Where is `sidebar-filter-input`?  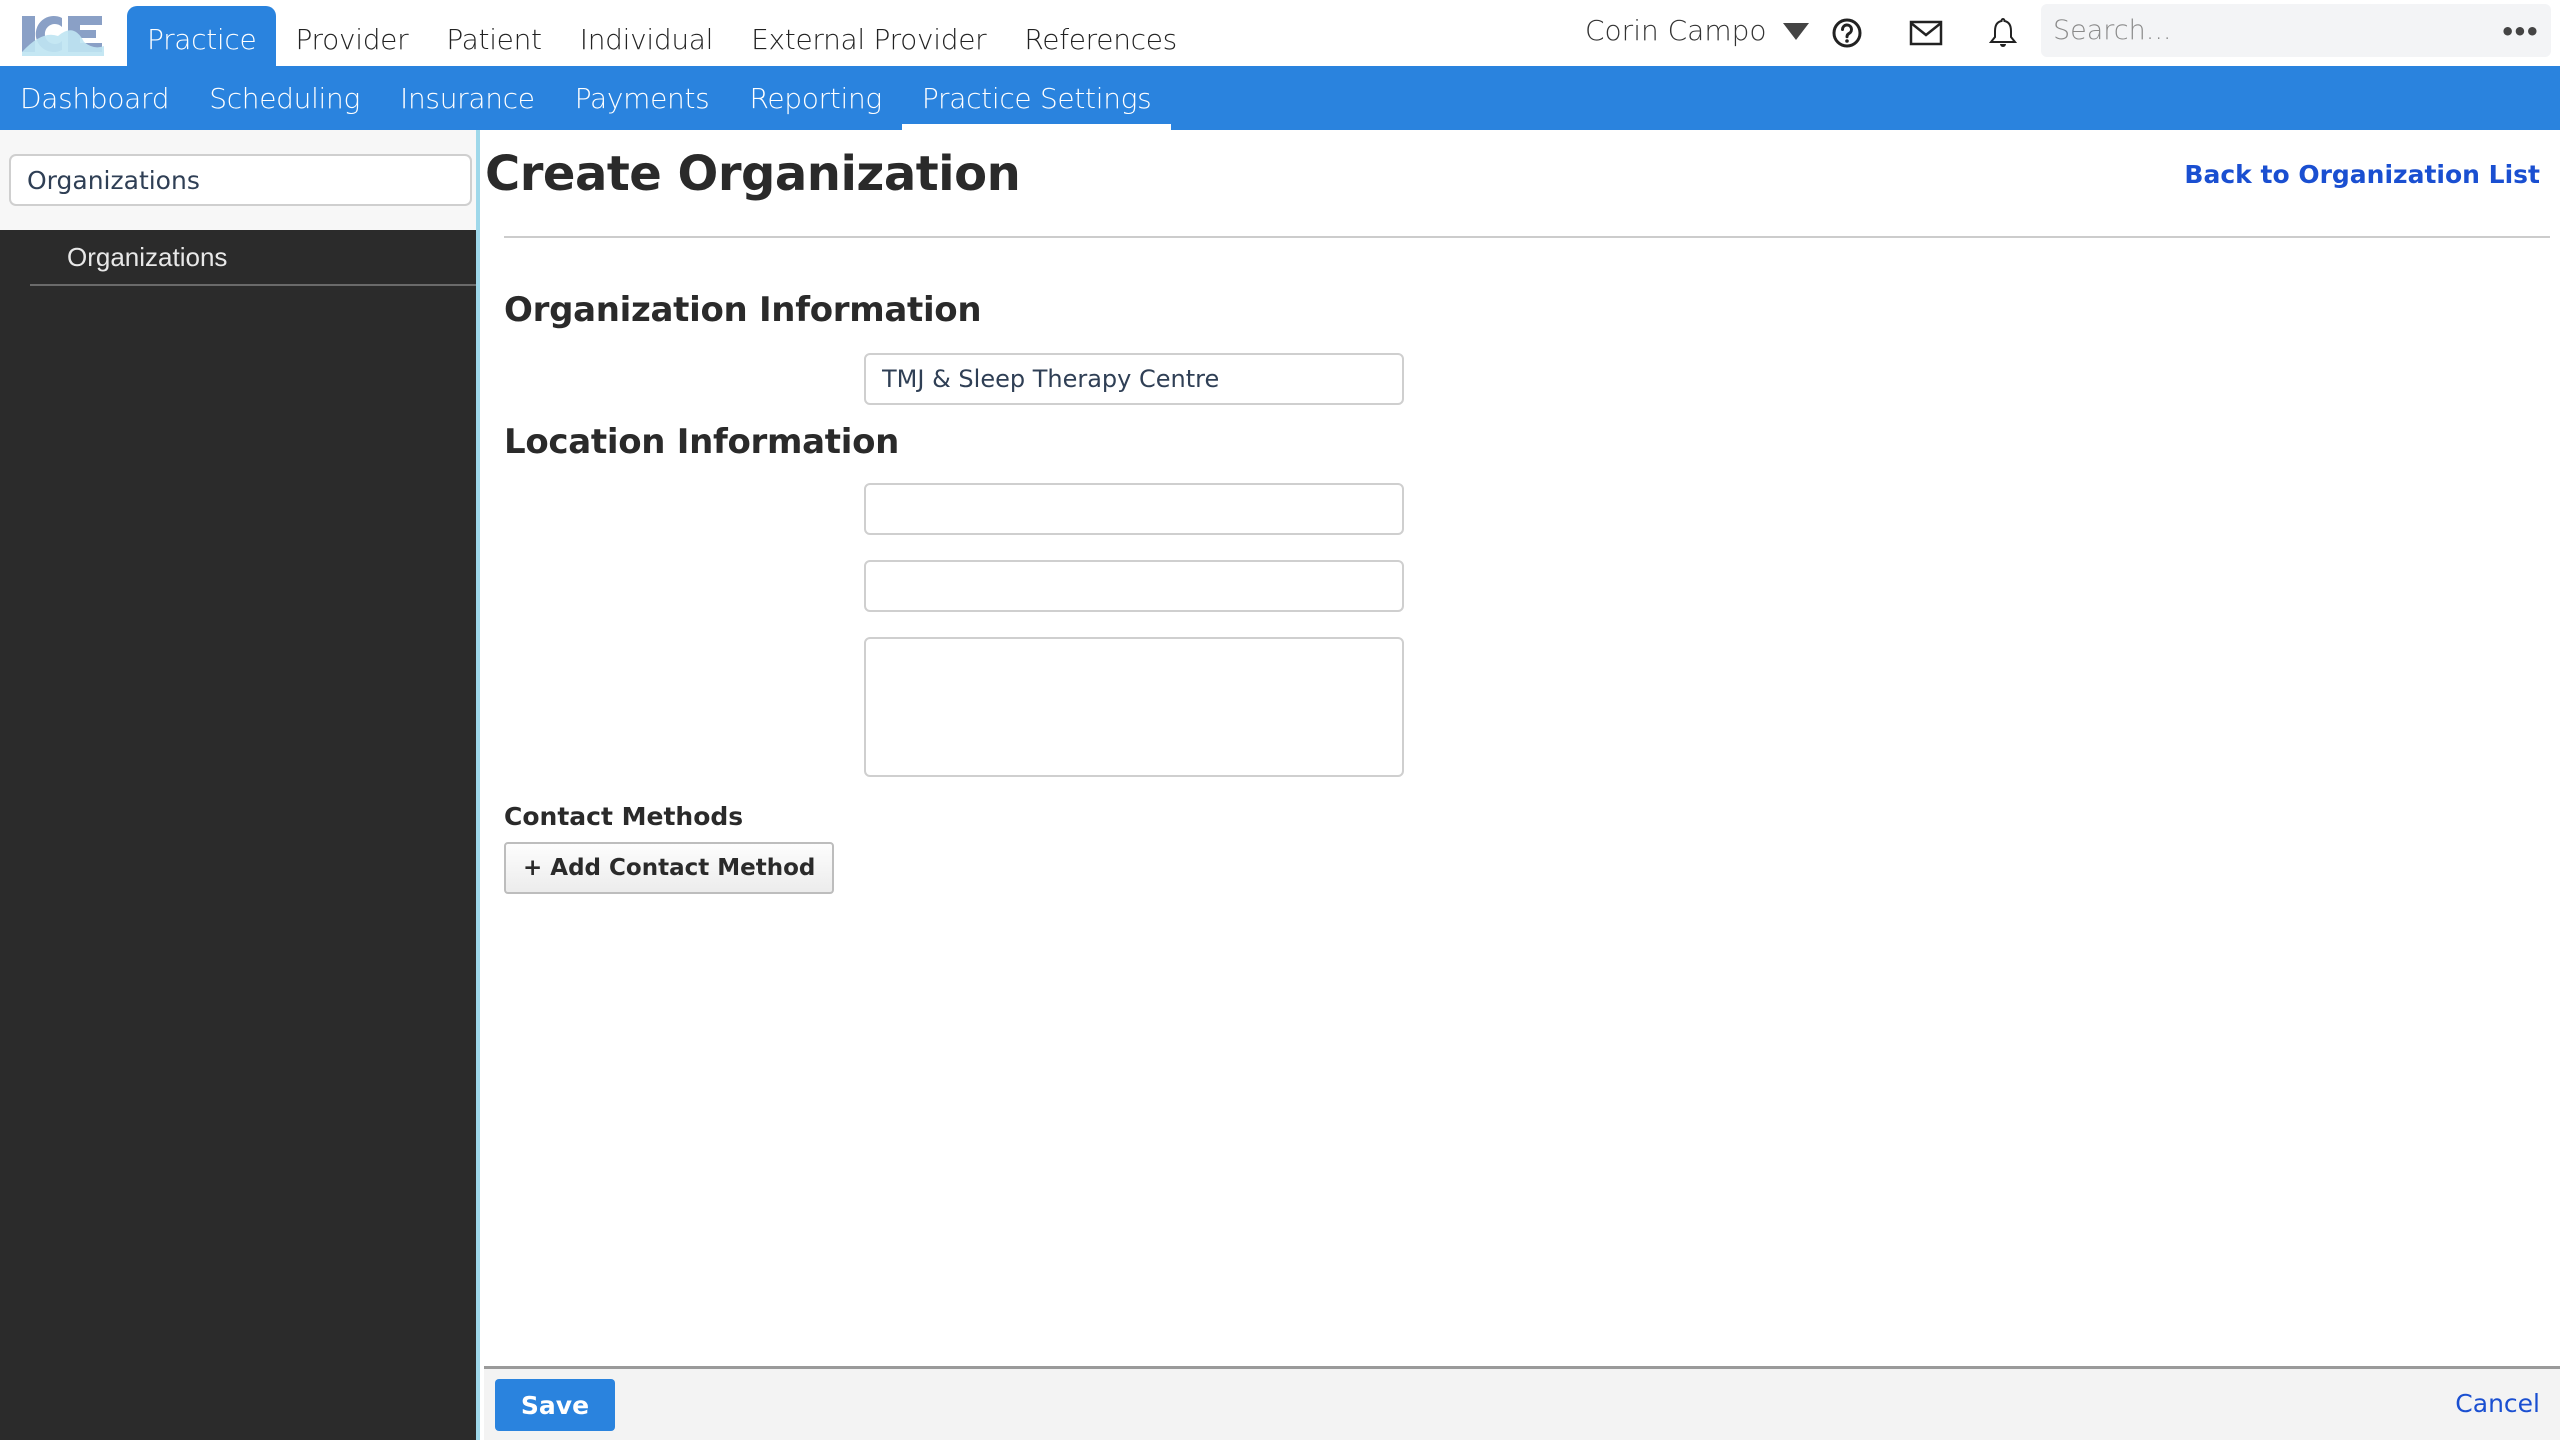
sidebar-filter-input is located at coordinates (240, 180).